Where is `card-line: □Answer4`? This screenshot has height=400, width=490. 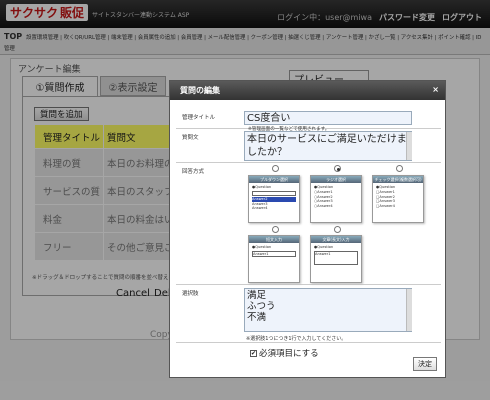
card-line: □Answer4 is located at coordinates (385, 206).